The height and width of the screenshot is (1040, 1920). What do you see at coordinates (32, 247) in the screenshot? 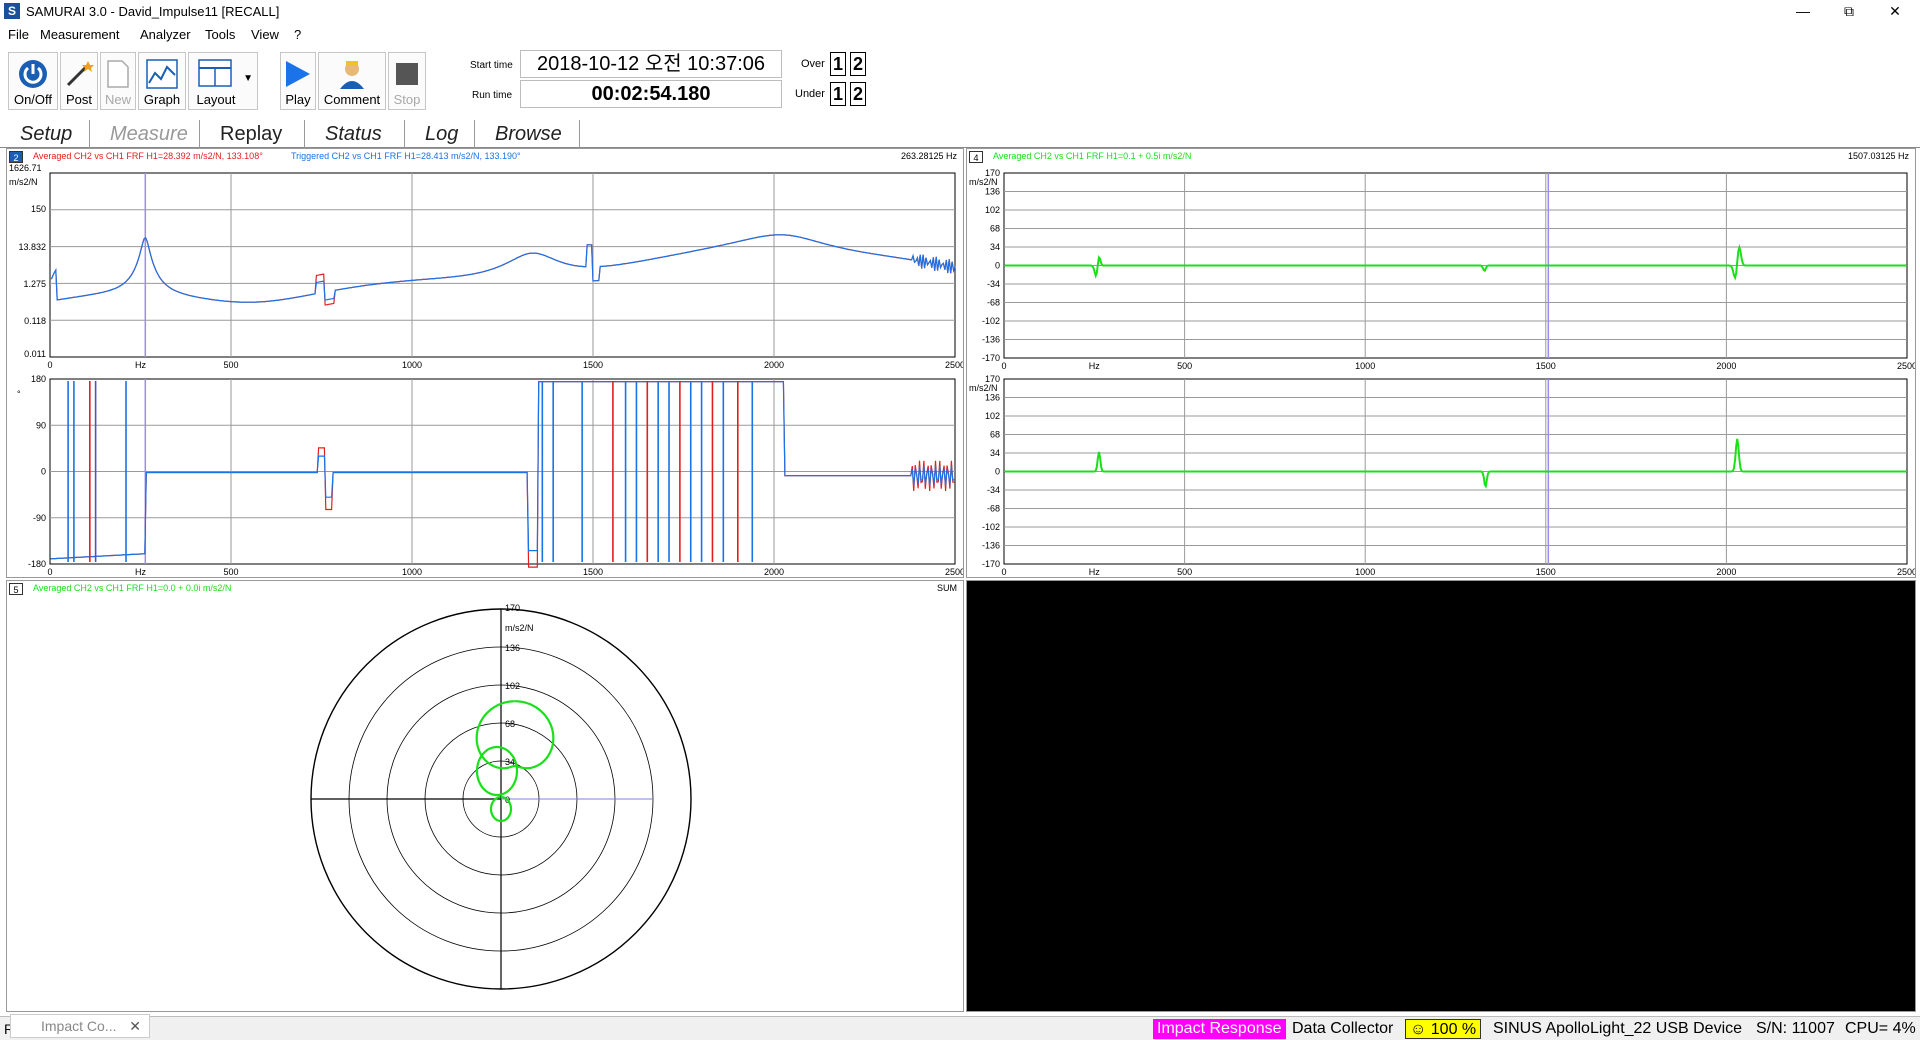
I see `mag-ytick: 13.832` at bounding box center [32, 247].